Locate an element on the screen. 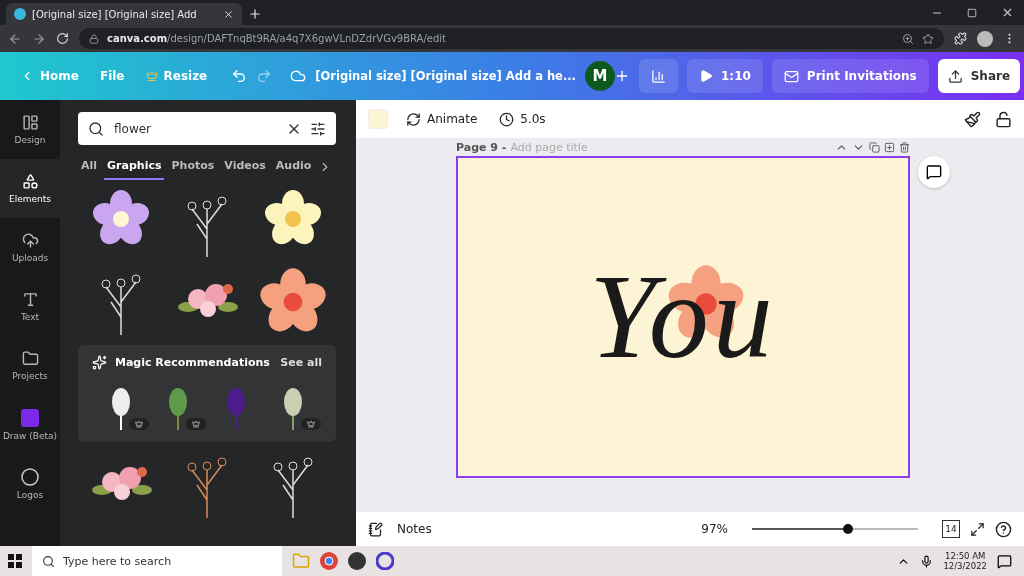 This screenshot has width=1024, height=576. tab-title: [Original size] [Original size] Add is located at coordinates (115, 14).